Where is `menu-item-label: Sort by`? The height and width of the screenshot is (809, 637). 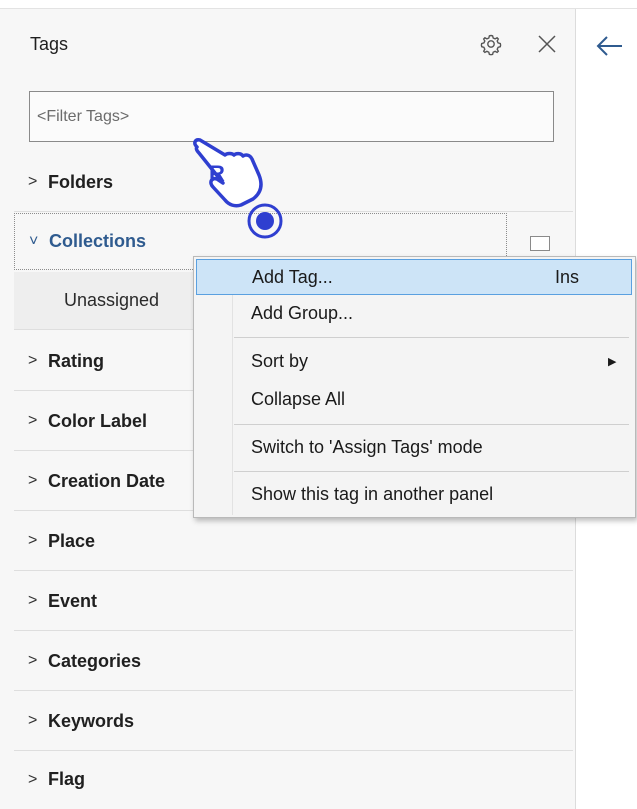
menu-item-label: Sort by is located at coordinates (280, 360).